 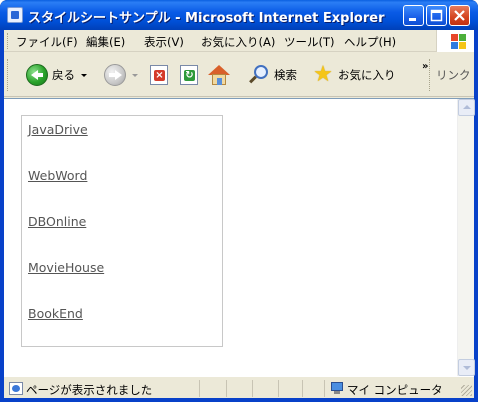 I want to click on minimize-button, so click(x=413, y=15).